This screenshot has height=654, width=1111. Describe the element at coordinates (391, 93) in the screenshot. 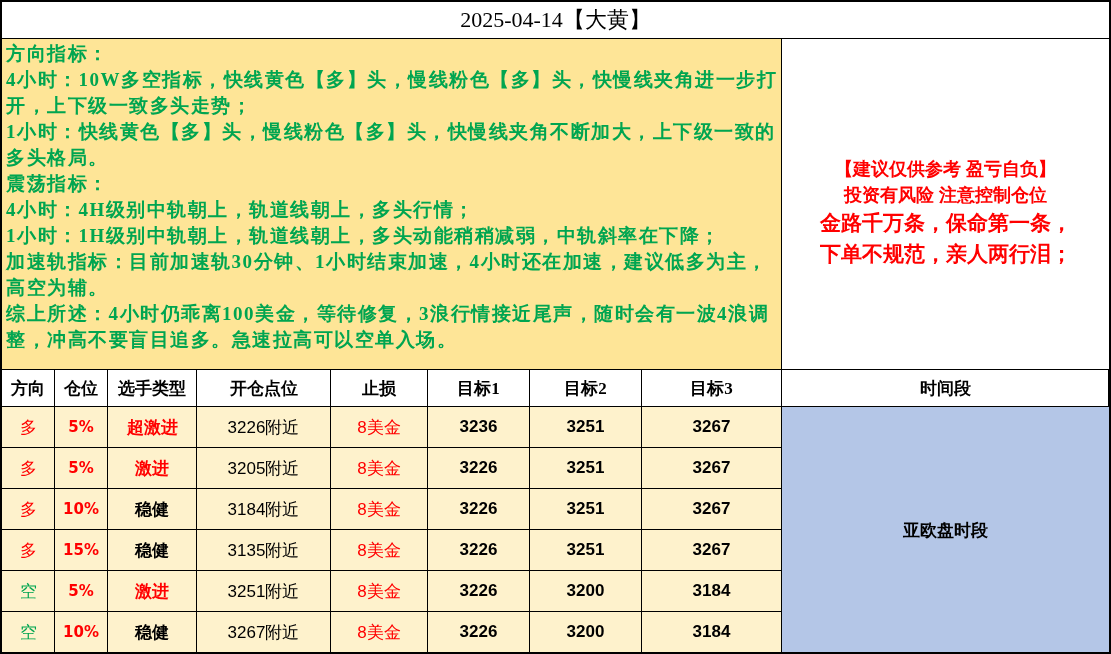

I see `analysis-text: 4小时：10W多空指标，快线黄色【多】头，慢线粉色【多】头，快慢线夹角进一步打开，上下级一致多头走势；` at that location.